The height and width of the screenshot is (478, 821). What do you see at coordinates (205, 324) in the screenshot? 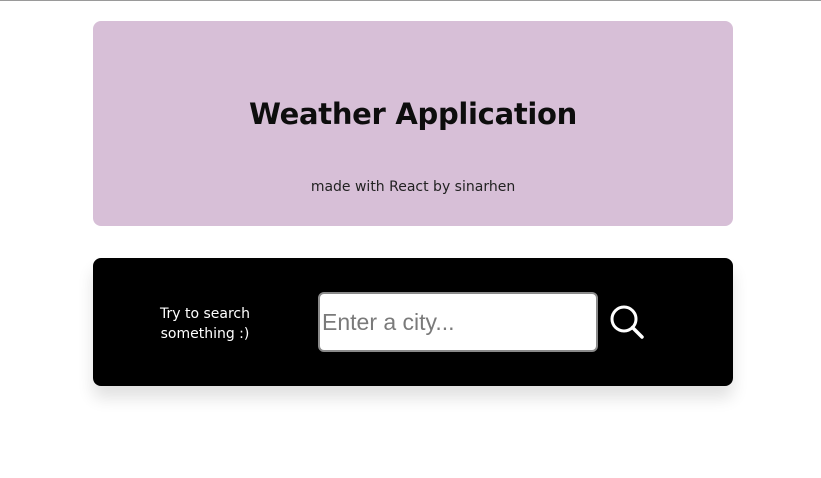
I see `search-hint: Try to search something :)` at bounding box center [205, 324].